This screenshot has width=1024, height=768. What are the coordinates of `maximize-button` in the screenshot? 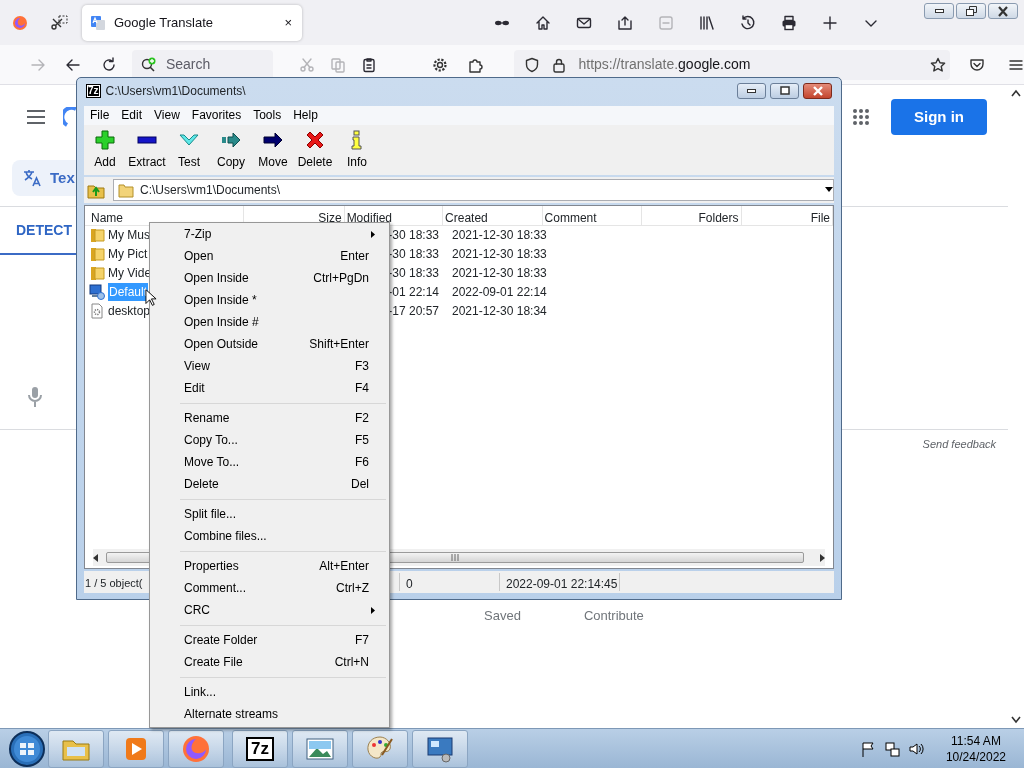 It's located at (784, 90).